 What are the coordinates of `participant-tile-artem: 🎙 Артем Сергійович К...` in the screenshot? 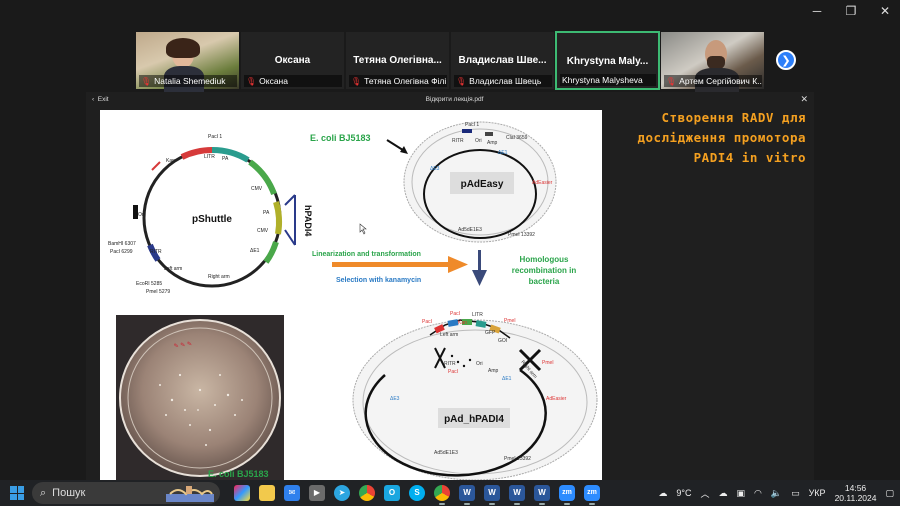 It's located at (712, 61).